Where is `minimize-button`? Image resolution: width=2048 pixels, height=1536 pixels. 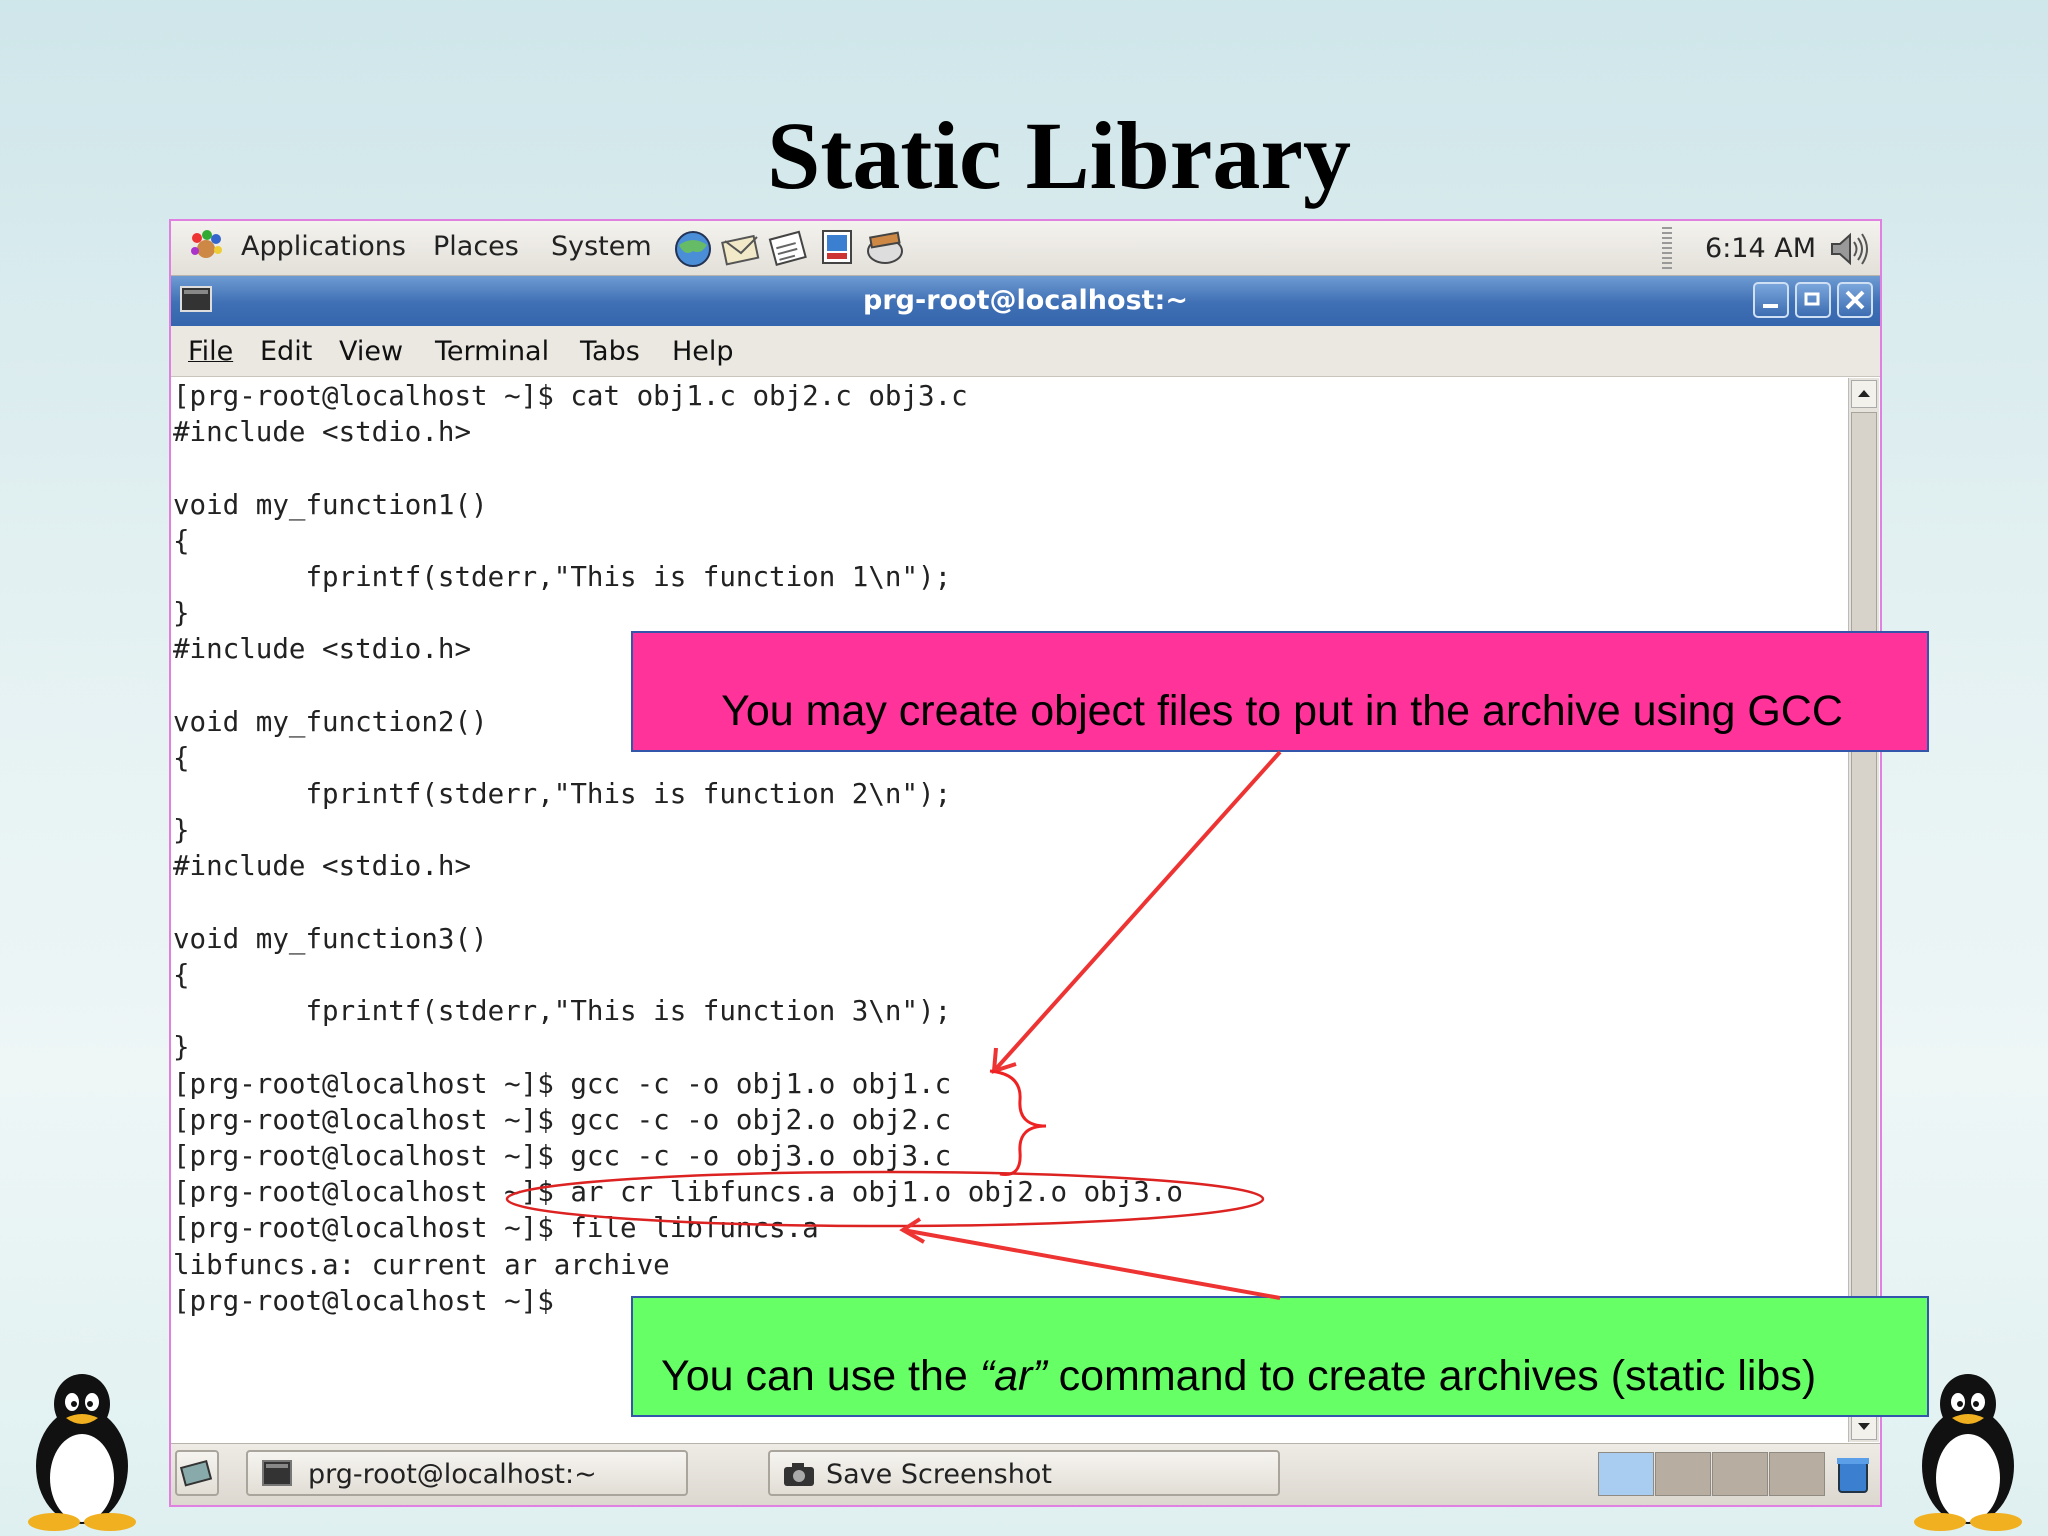 minimize-button is located at coordinates (1771, 300).